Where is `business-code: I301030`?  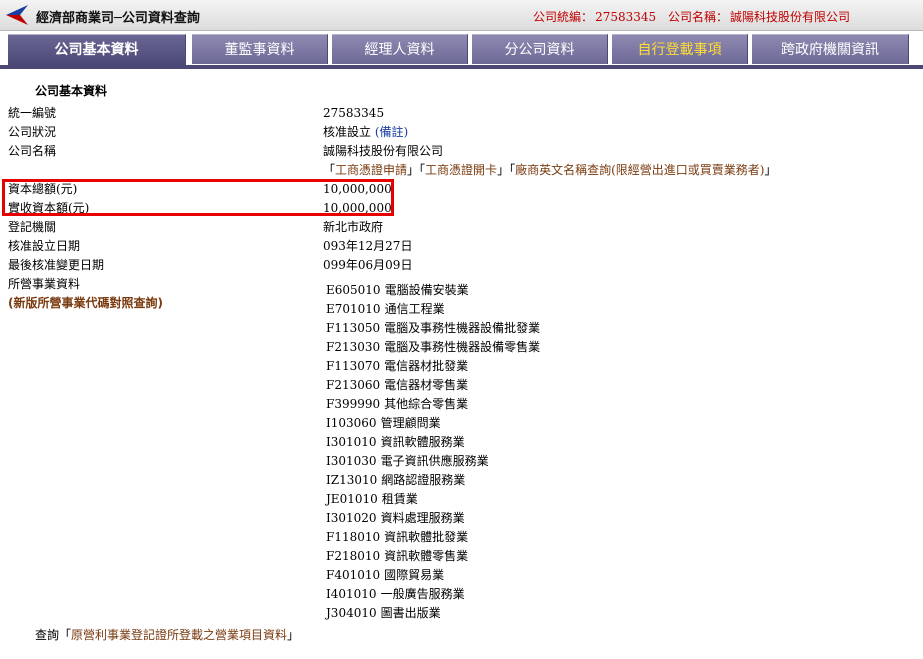 business-code: I301030 is located at coordinates (351, 461).